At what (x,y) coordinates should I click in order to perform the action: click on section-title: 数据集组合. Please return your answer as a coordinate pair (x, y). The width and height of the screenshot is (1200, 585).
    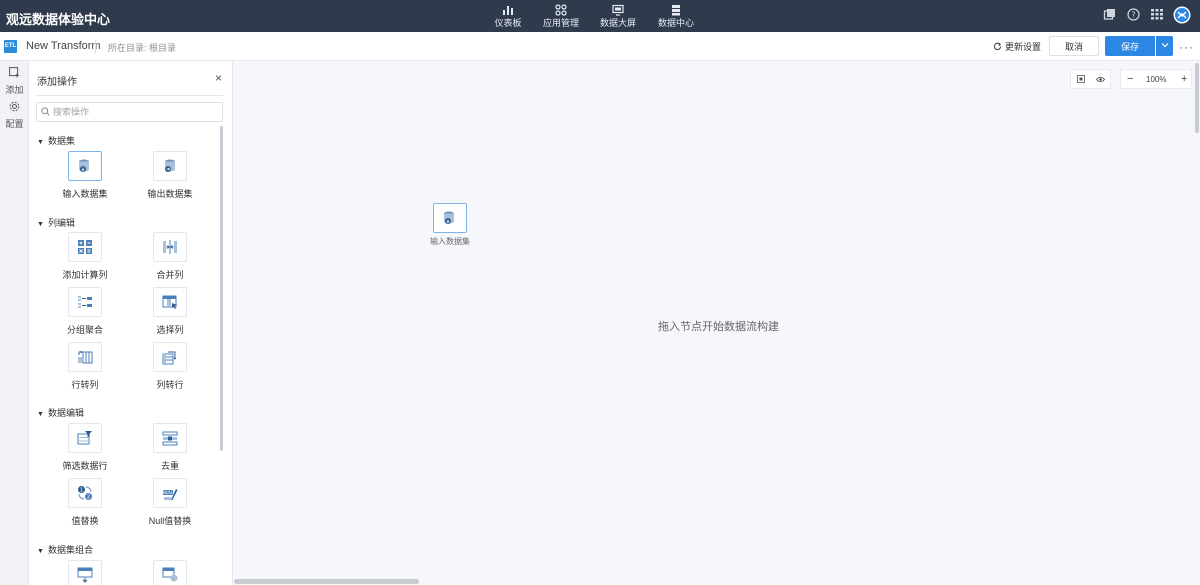
    Looking at the image, I should click on (70, 550).